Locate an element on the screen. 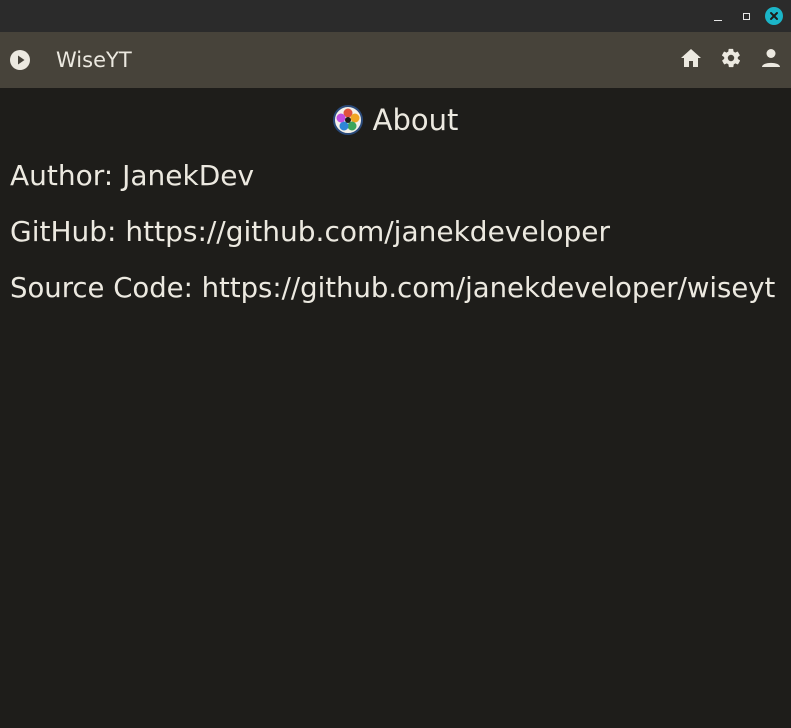 This screenshot has height=728, width=791. gear-icon is located at coordinates (731, 60).